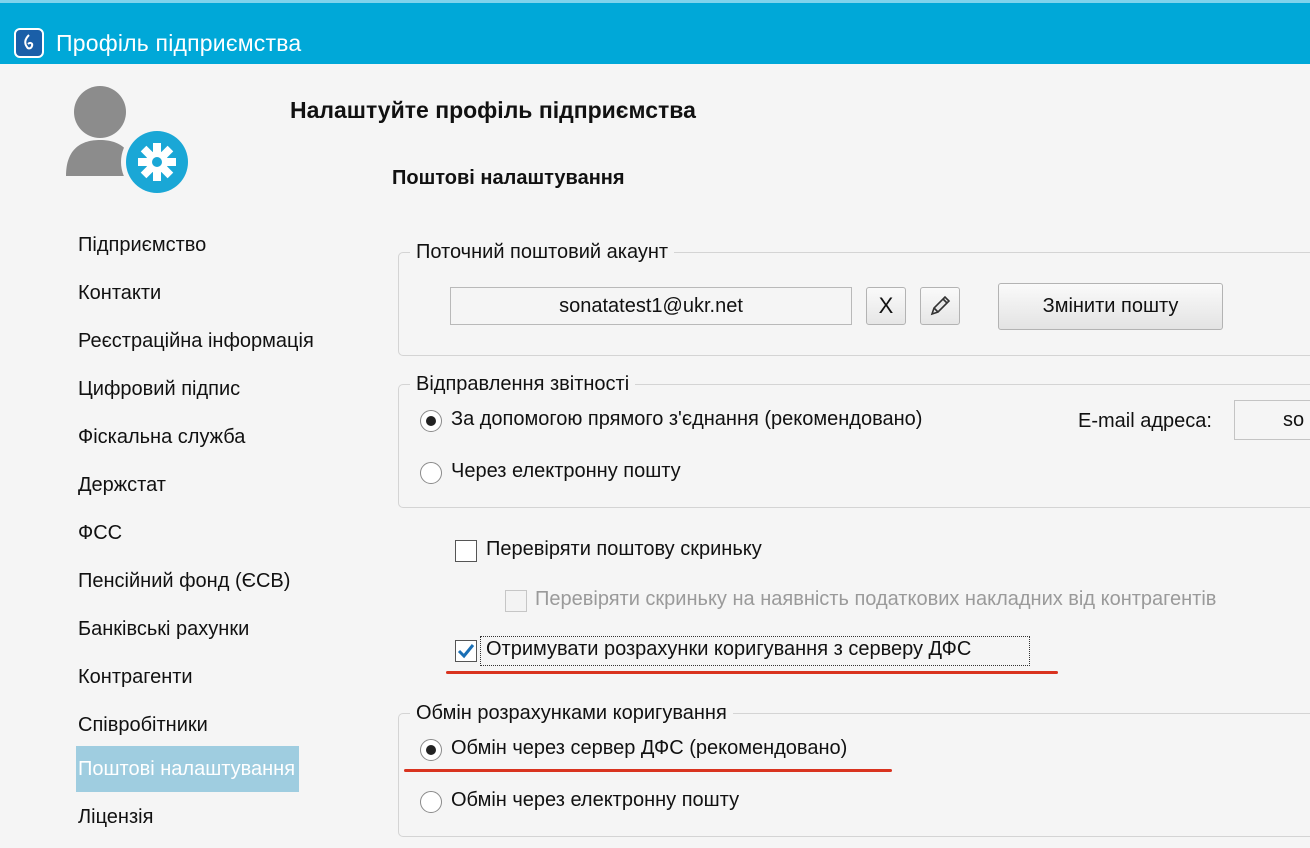  I want to click on sidebar-item-fiscal-service: Фіскальна служба, so click(161, 437).